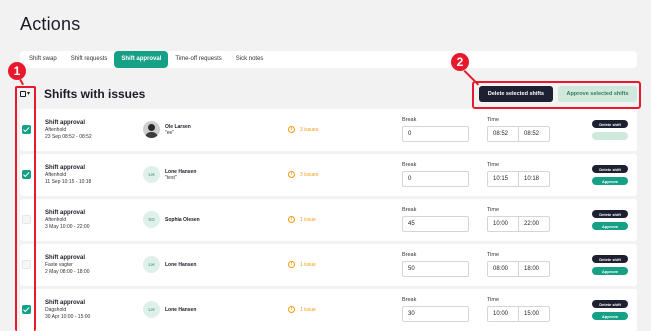 The height and width of the screenshot is (331, 651). What do you see at coordinates (198, 59) in the screenshot?
I see `tab-time-off-requests: Time-off requests` at bounding box center [198, 59].